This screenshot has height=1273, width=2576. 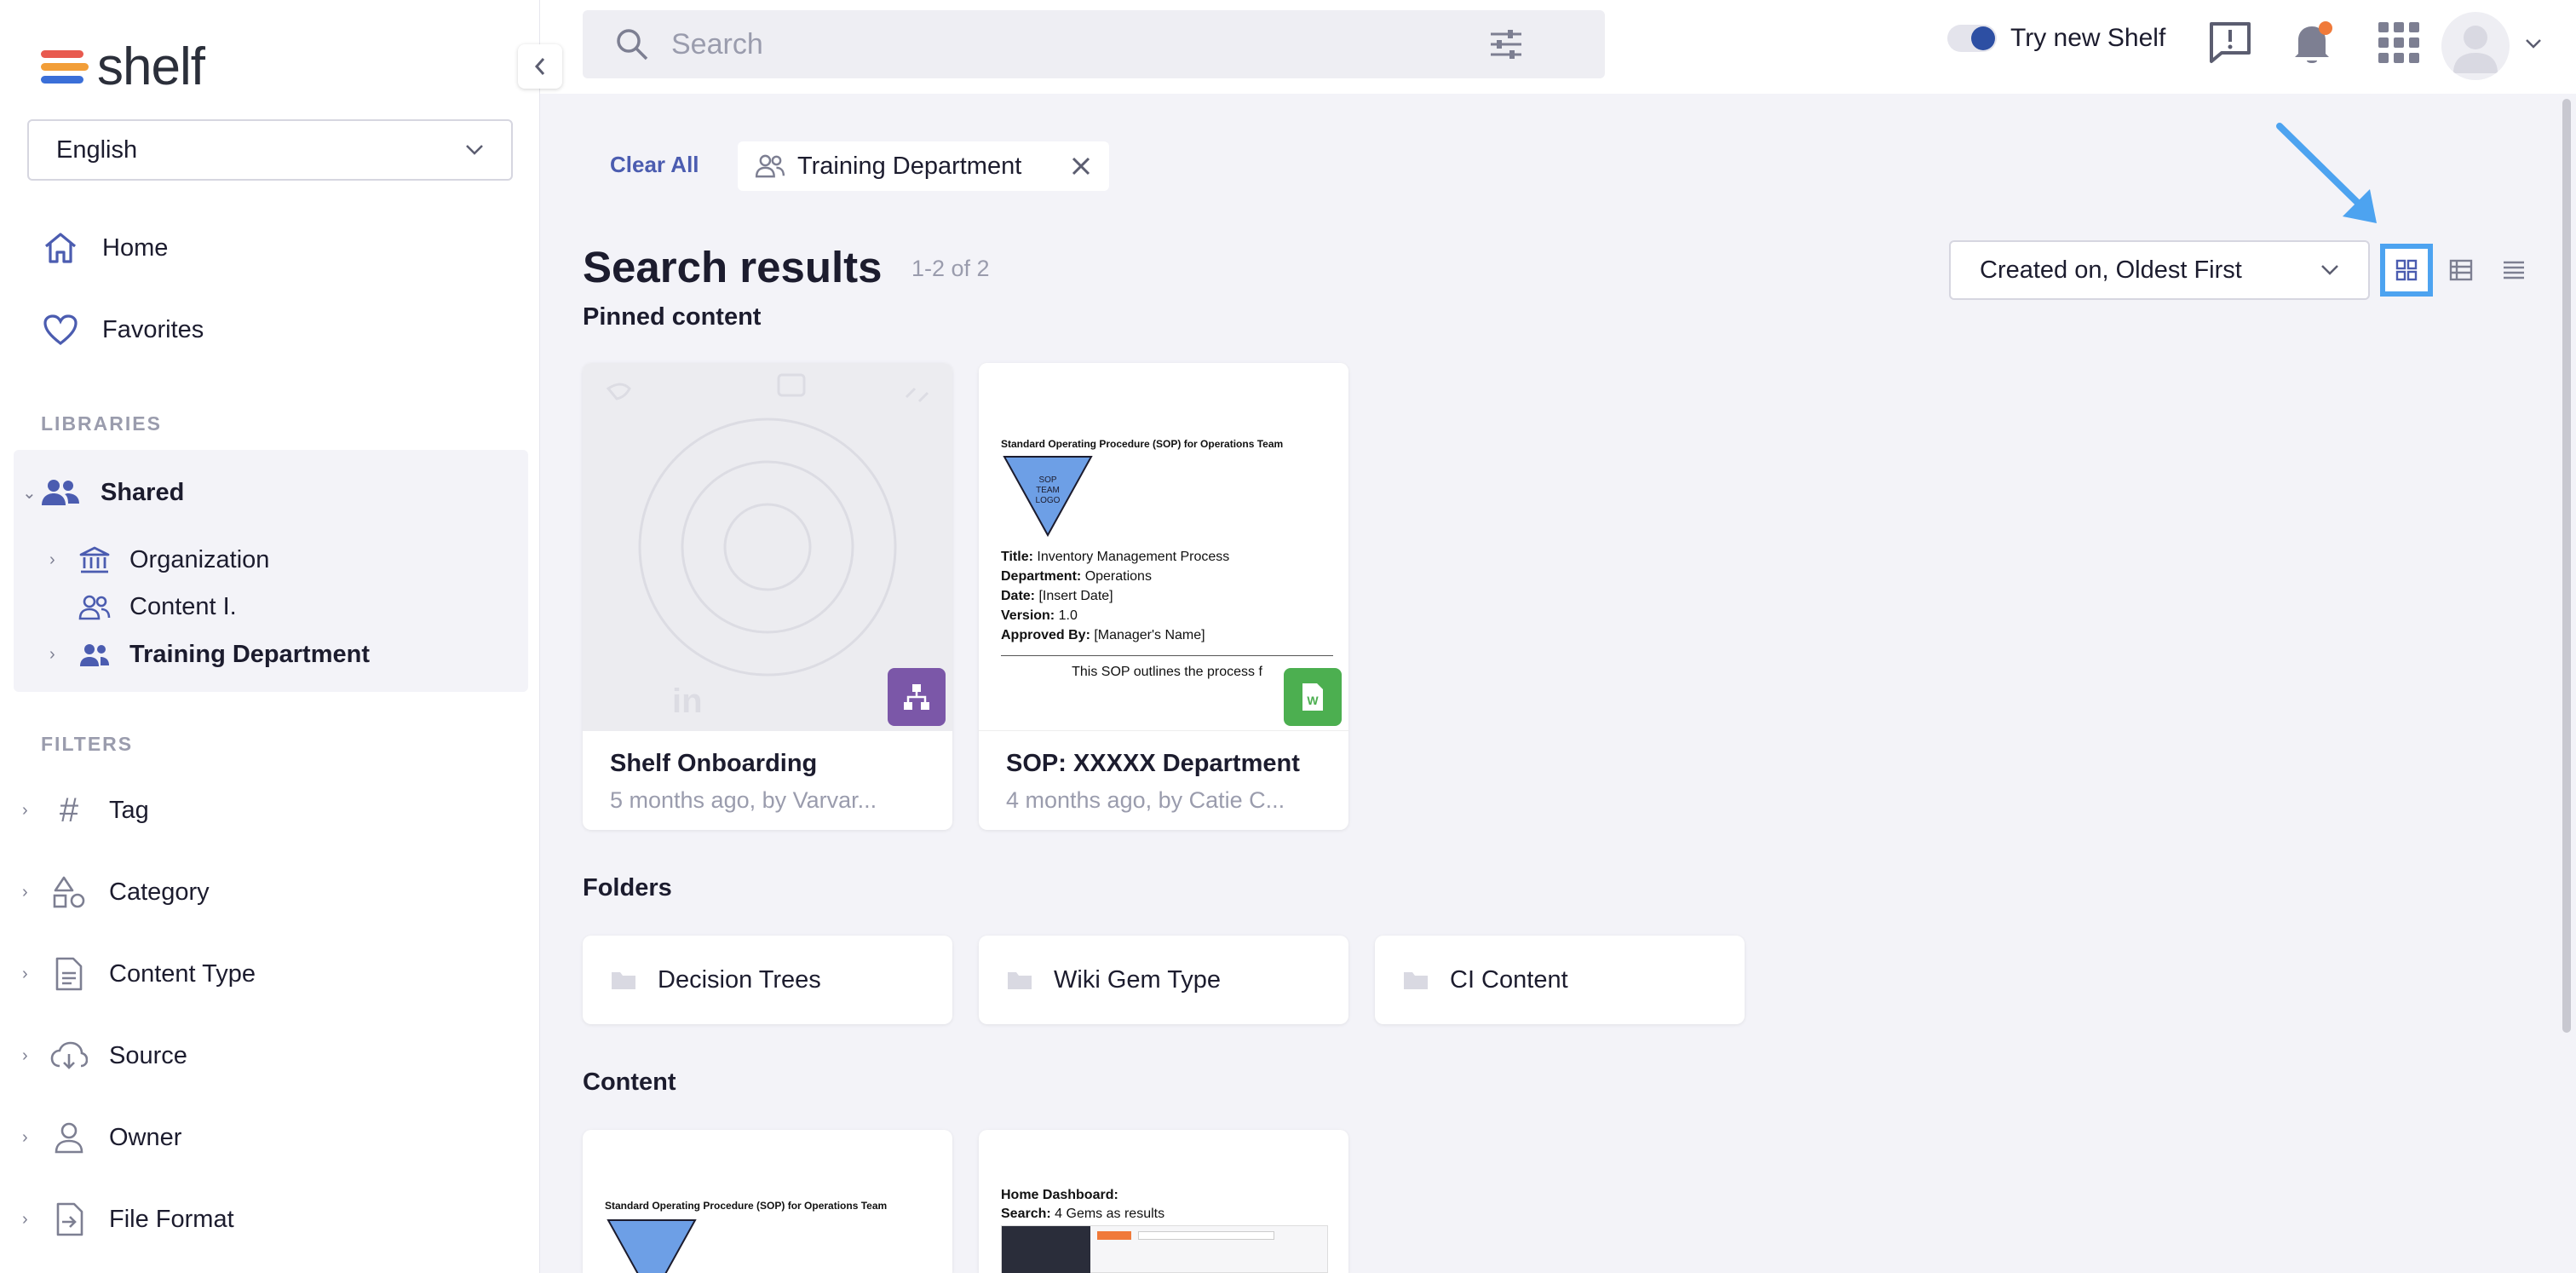 I want to click on list-view-icon, so click(x=2514, y=270).